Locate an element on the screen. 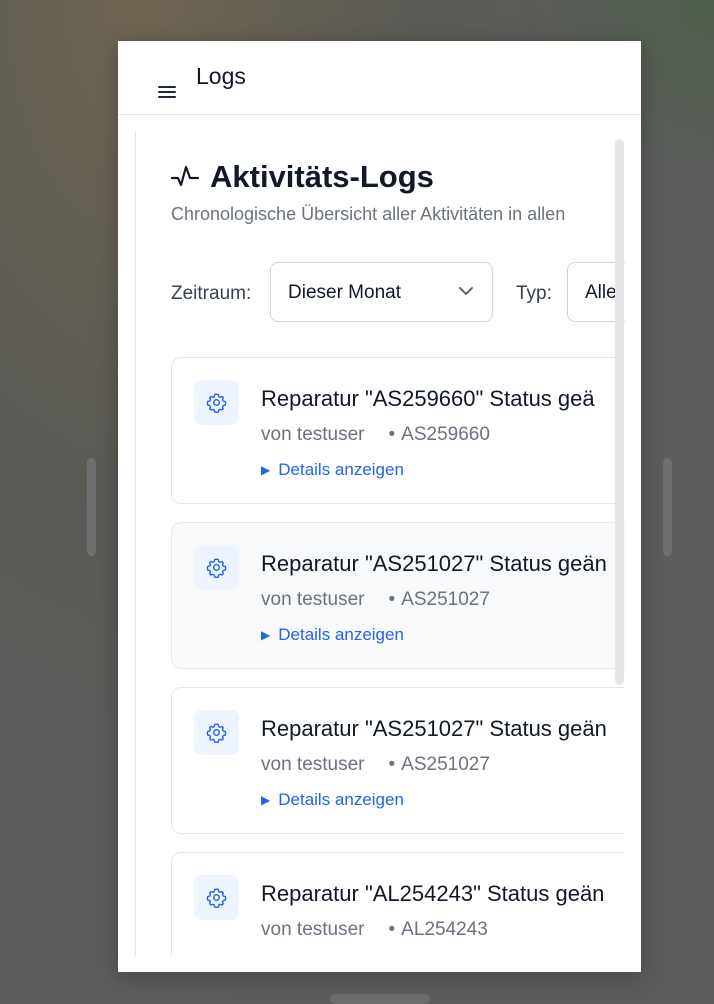  activity-icon is located at coordinates (185, 176).